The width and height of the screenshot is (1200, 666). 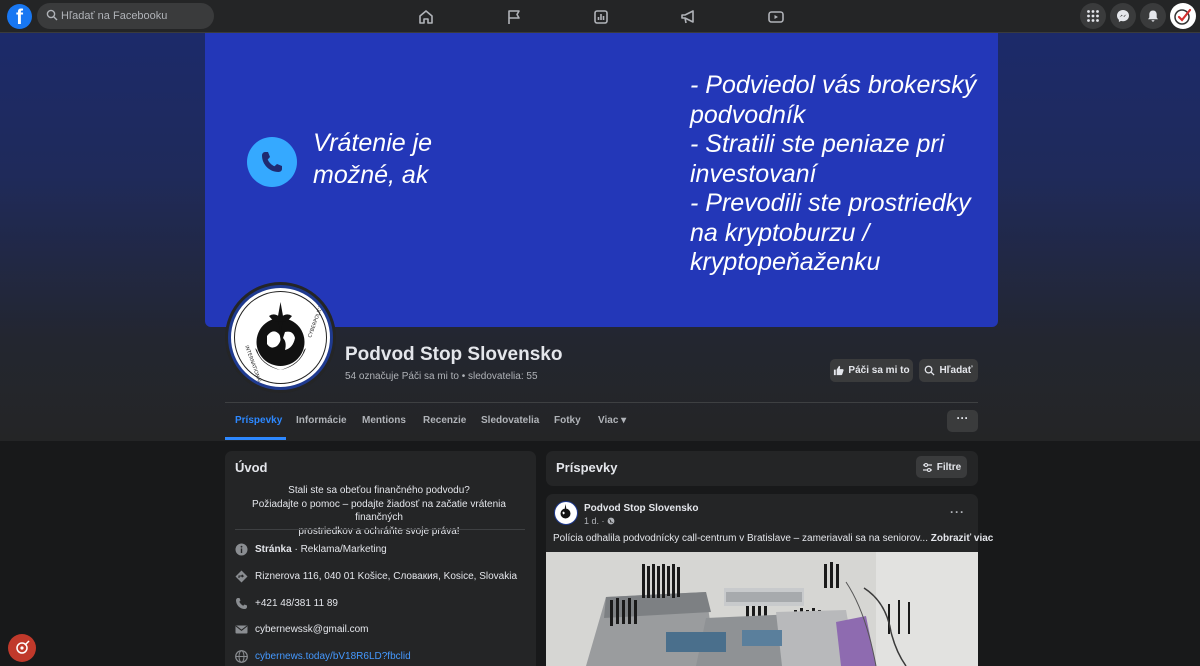 What do you see at coordinates (601, 402) in the screenshot?
I see `header-divider` at bounding box center [601, 402].